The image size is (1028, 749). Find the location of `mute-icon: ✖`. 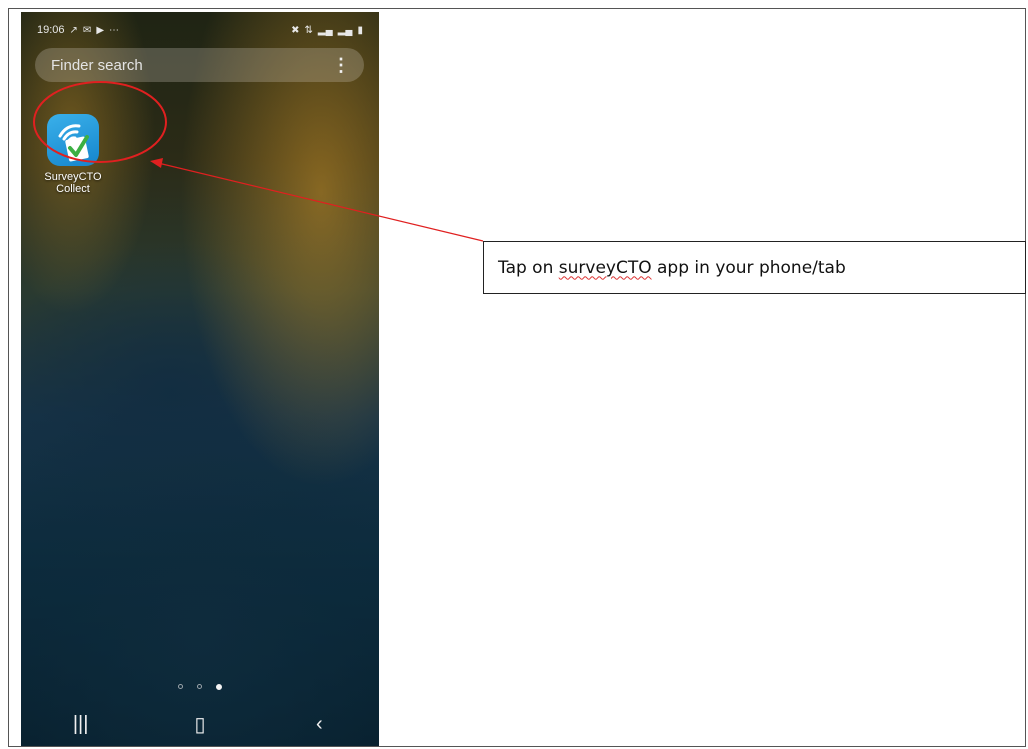

mute-icon: ✖ is located at coordinates (295, 30).